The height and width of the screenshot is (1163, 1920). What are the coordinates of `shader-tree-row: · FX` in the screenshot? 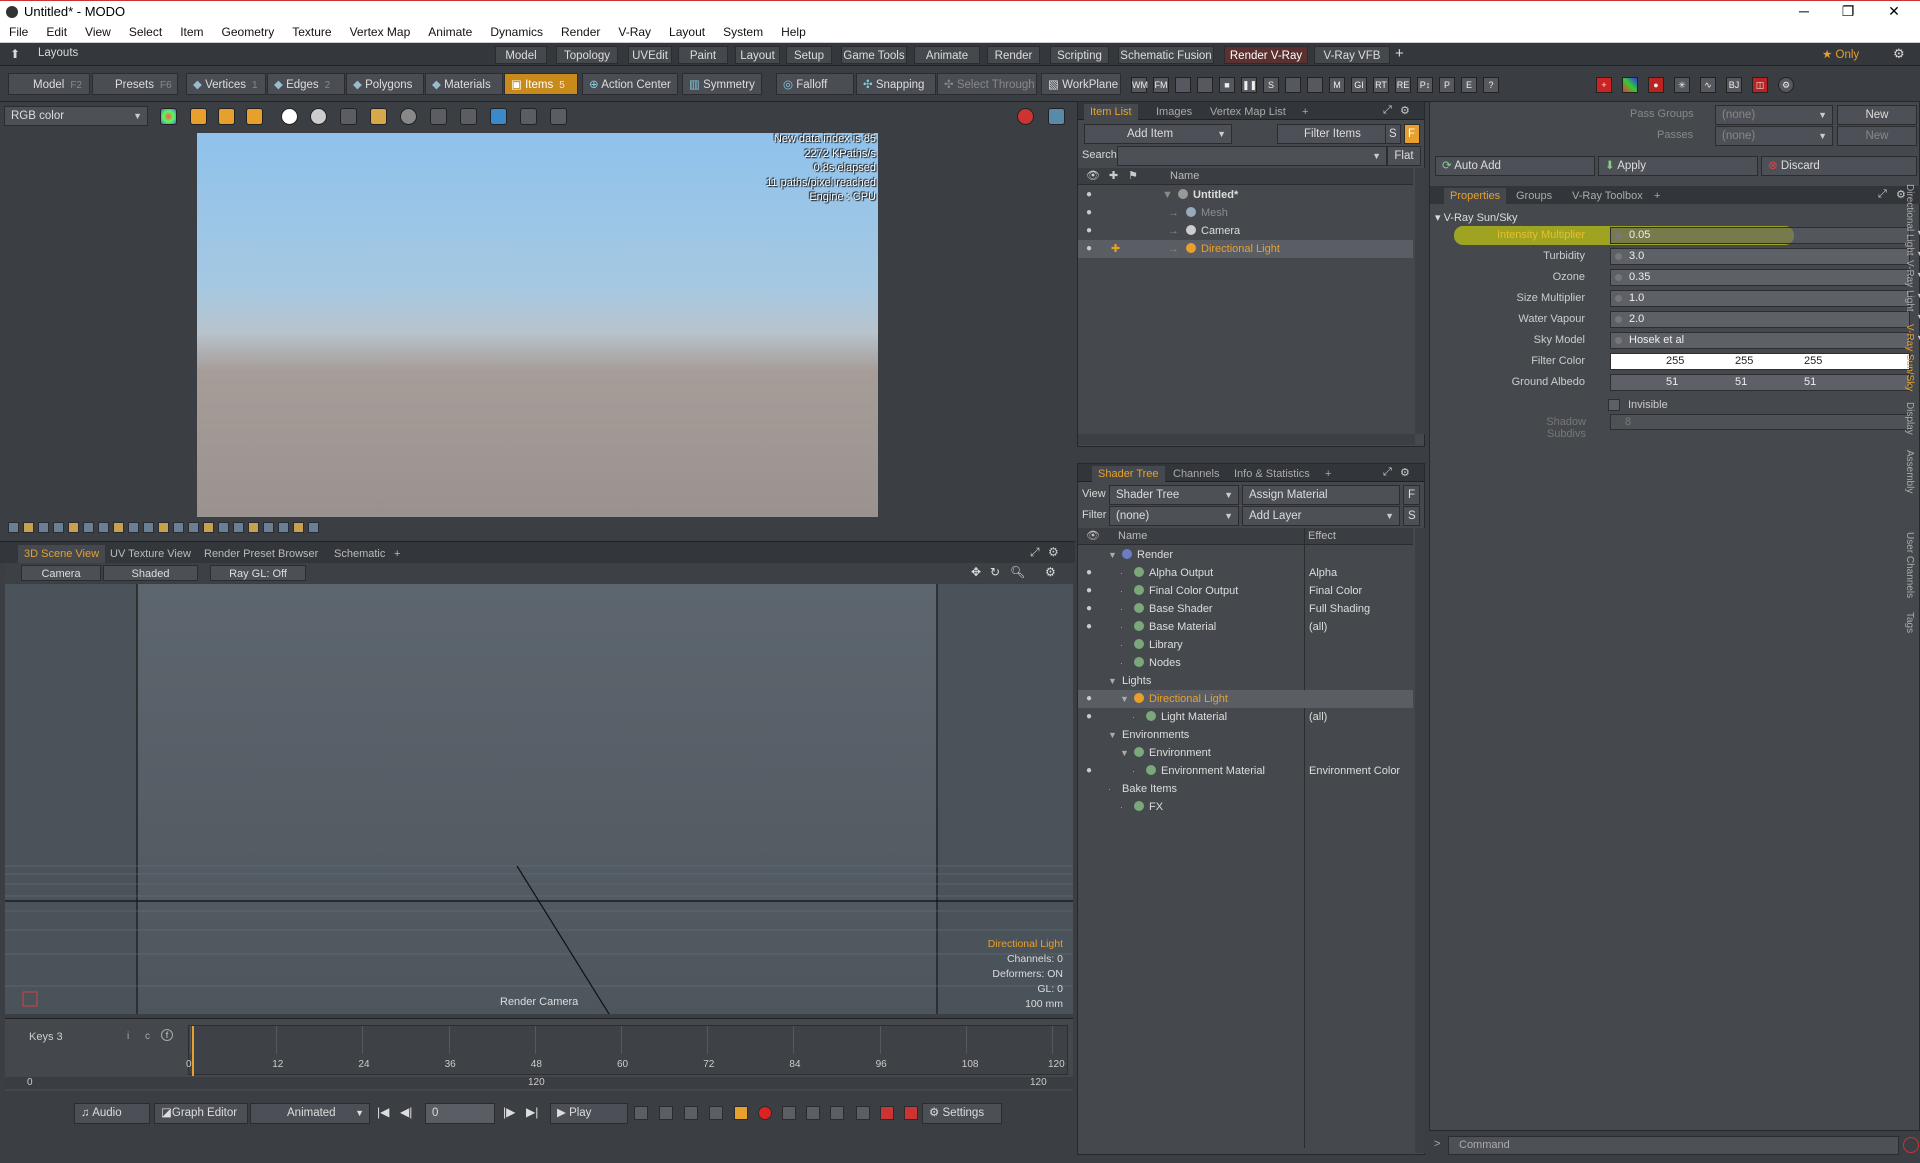 It's located at (1245, 807).